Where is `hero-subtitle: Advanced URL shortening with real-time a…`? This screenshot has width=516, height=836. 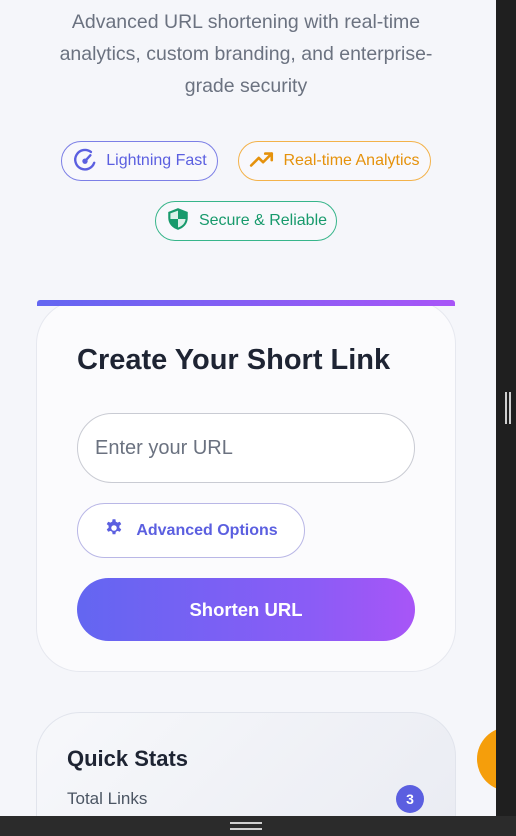 hero-subtitle: Advanced URL shortening with real-time a… is located at coordinates (246, 54).